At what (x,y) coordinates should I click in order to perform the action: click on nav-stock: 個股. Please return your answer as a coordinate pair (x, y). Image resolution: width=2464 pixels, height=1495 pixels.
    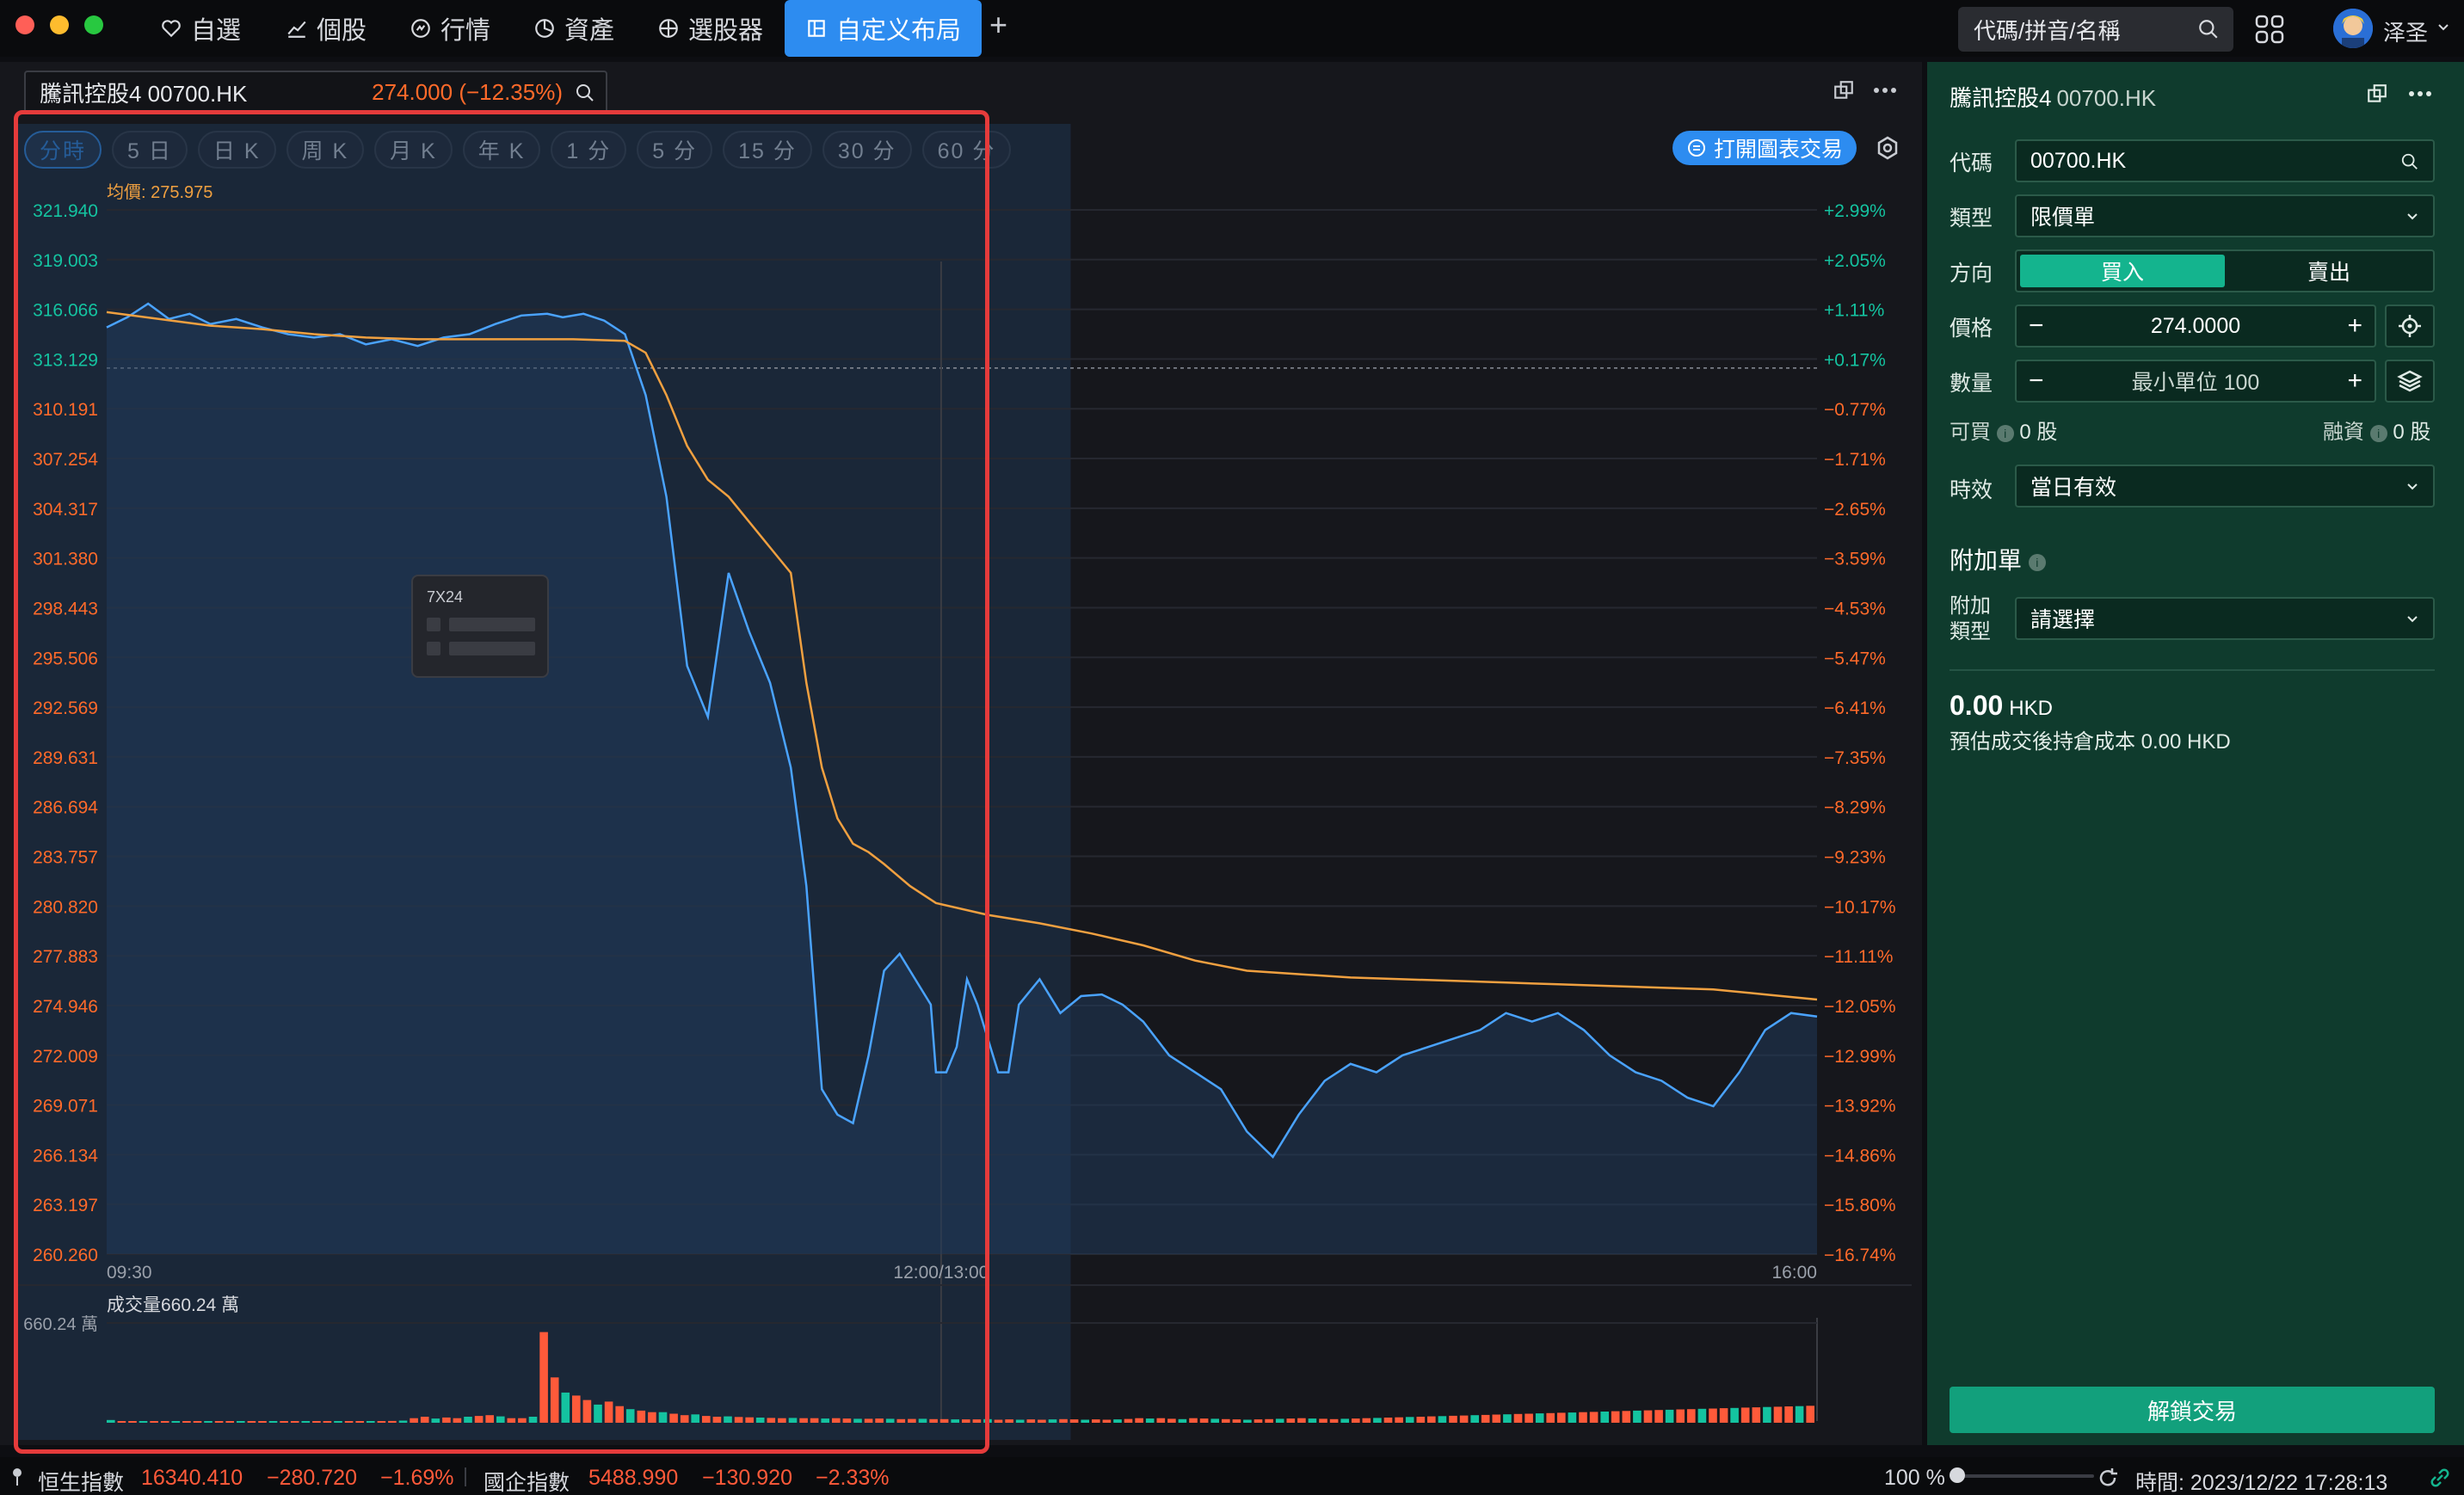
    Looking at the image, I should click on (327, 28).